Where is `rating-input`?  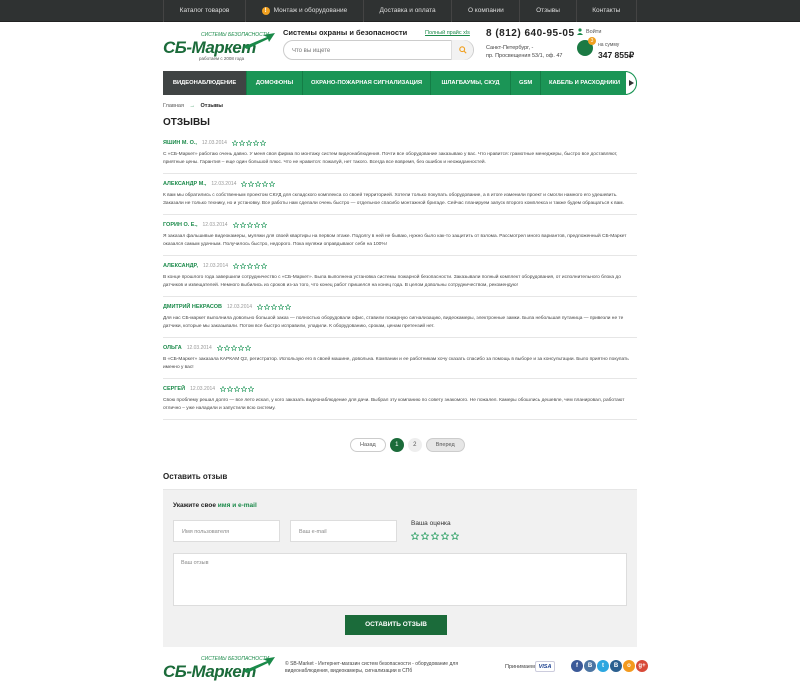
rating-input is located at coordinates (435, 536).